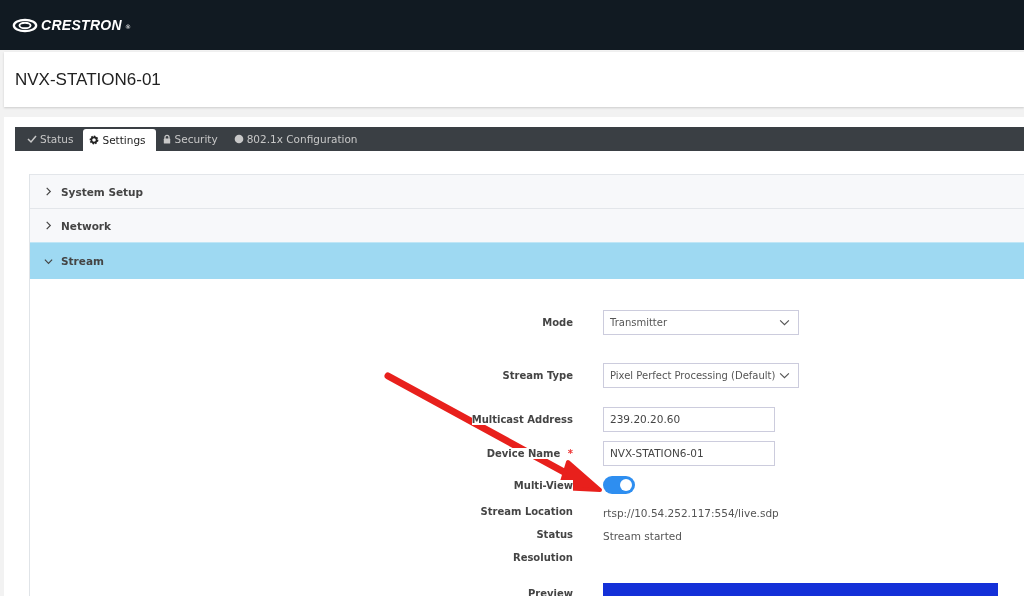  What do you see at coordinates (94, 140) in the screenshot?
I see `gear-icon` at bounding box center [94, 140].